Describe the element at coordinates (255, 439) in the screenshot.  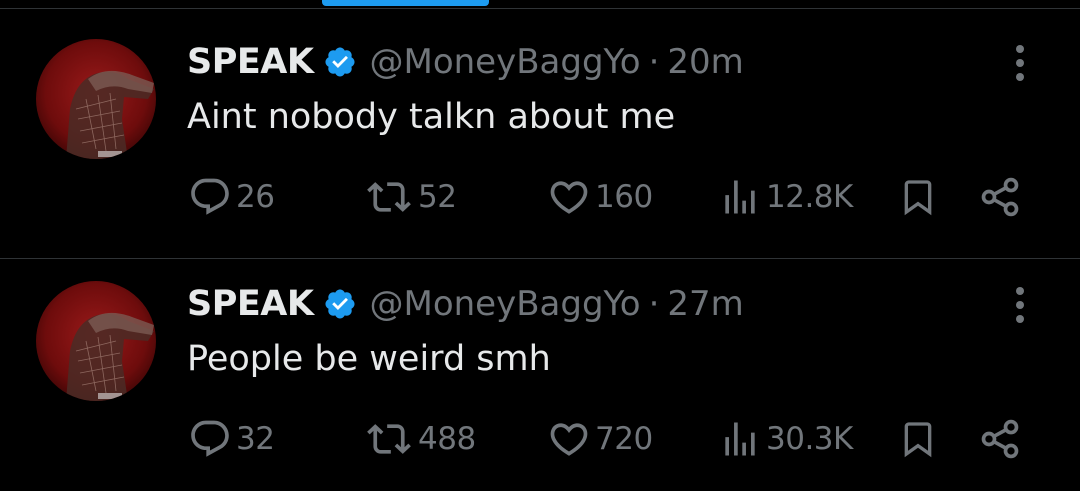
I see `reply-count: 32` at that location.